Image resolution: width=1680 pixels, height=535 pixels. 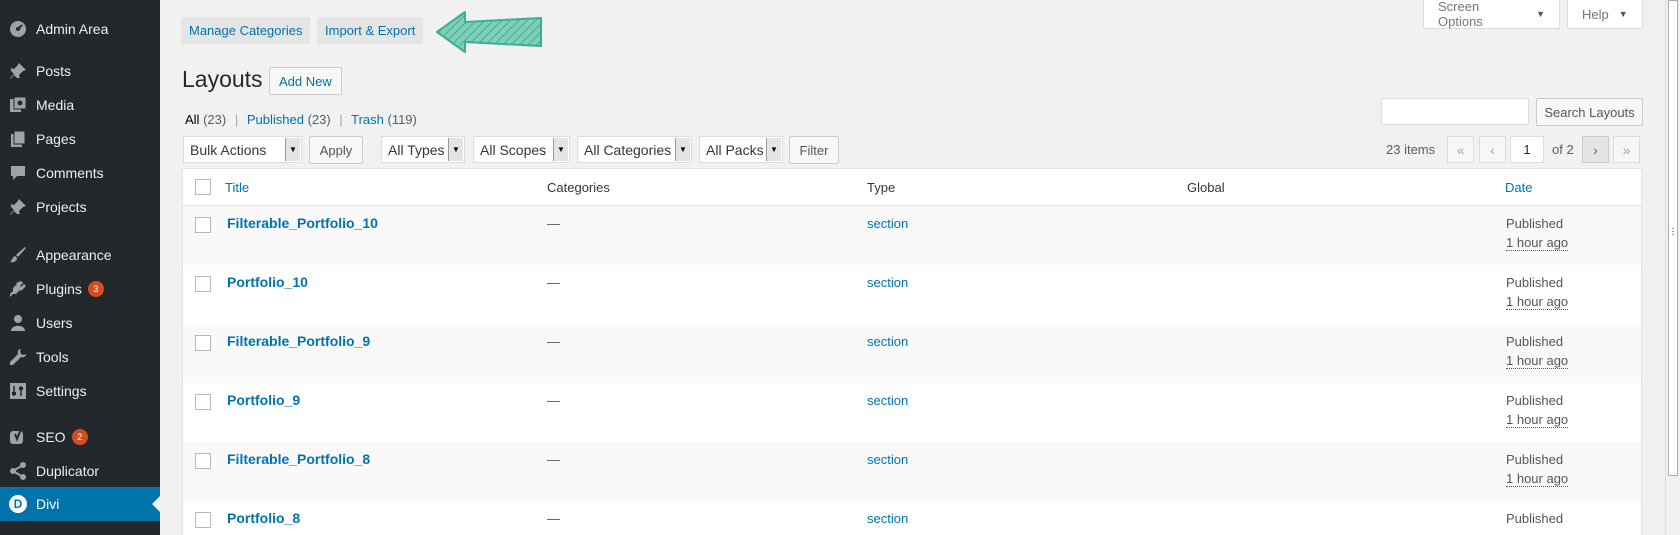 What do you see at coordinates (61, 207) in the screenshot?
I see `sidebar-item-label: Projects` at bounding box center [61, 207].